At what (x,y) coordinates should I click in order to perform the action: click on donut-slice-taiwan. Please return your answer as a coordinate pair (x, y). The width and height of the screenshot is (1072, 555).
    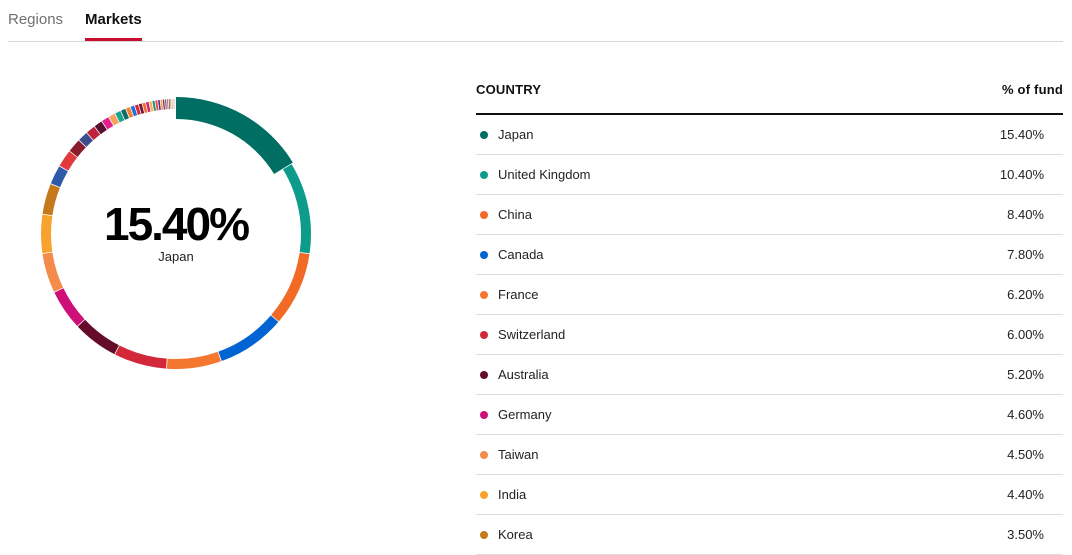
    Looking at the image, I should click on (52, 272).